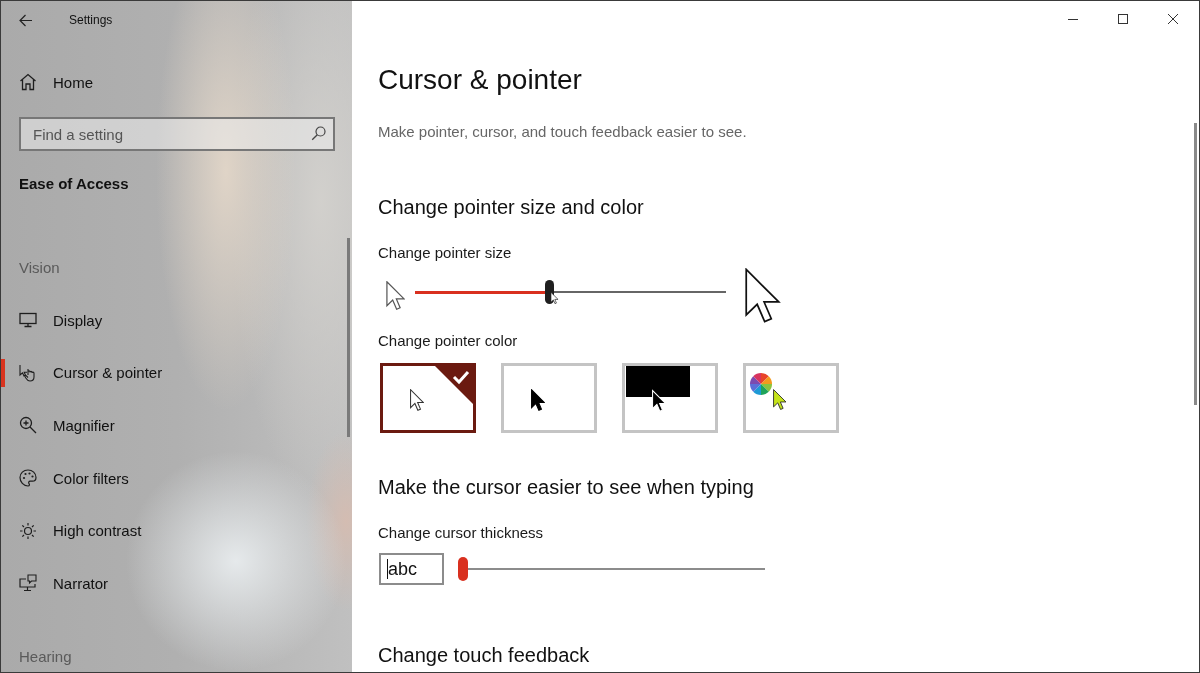 Image resolution: width=1200 pixels, height=673 pixels. Describe the element at coordinates (395, 295) in the screenshot. I see `small-pointer-icon` at that location.